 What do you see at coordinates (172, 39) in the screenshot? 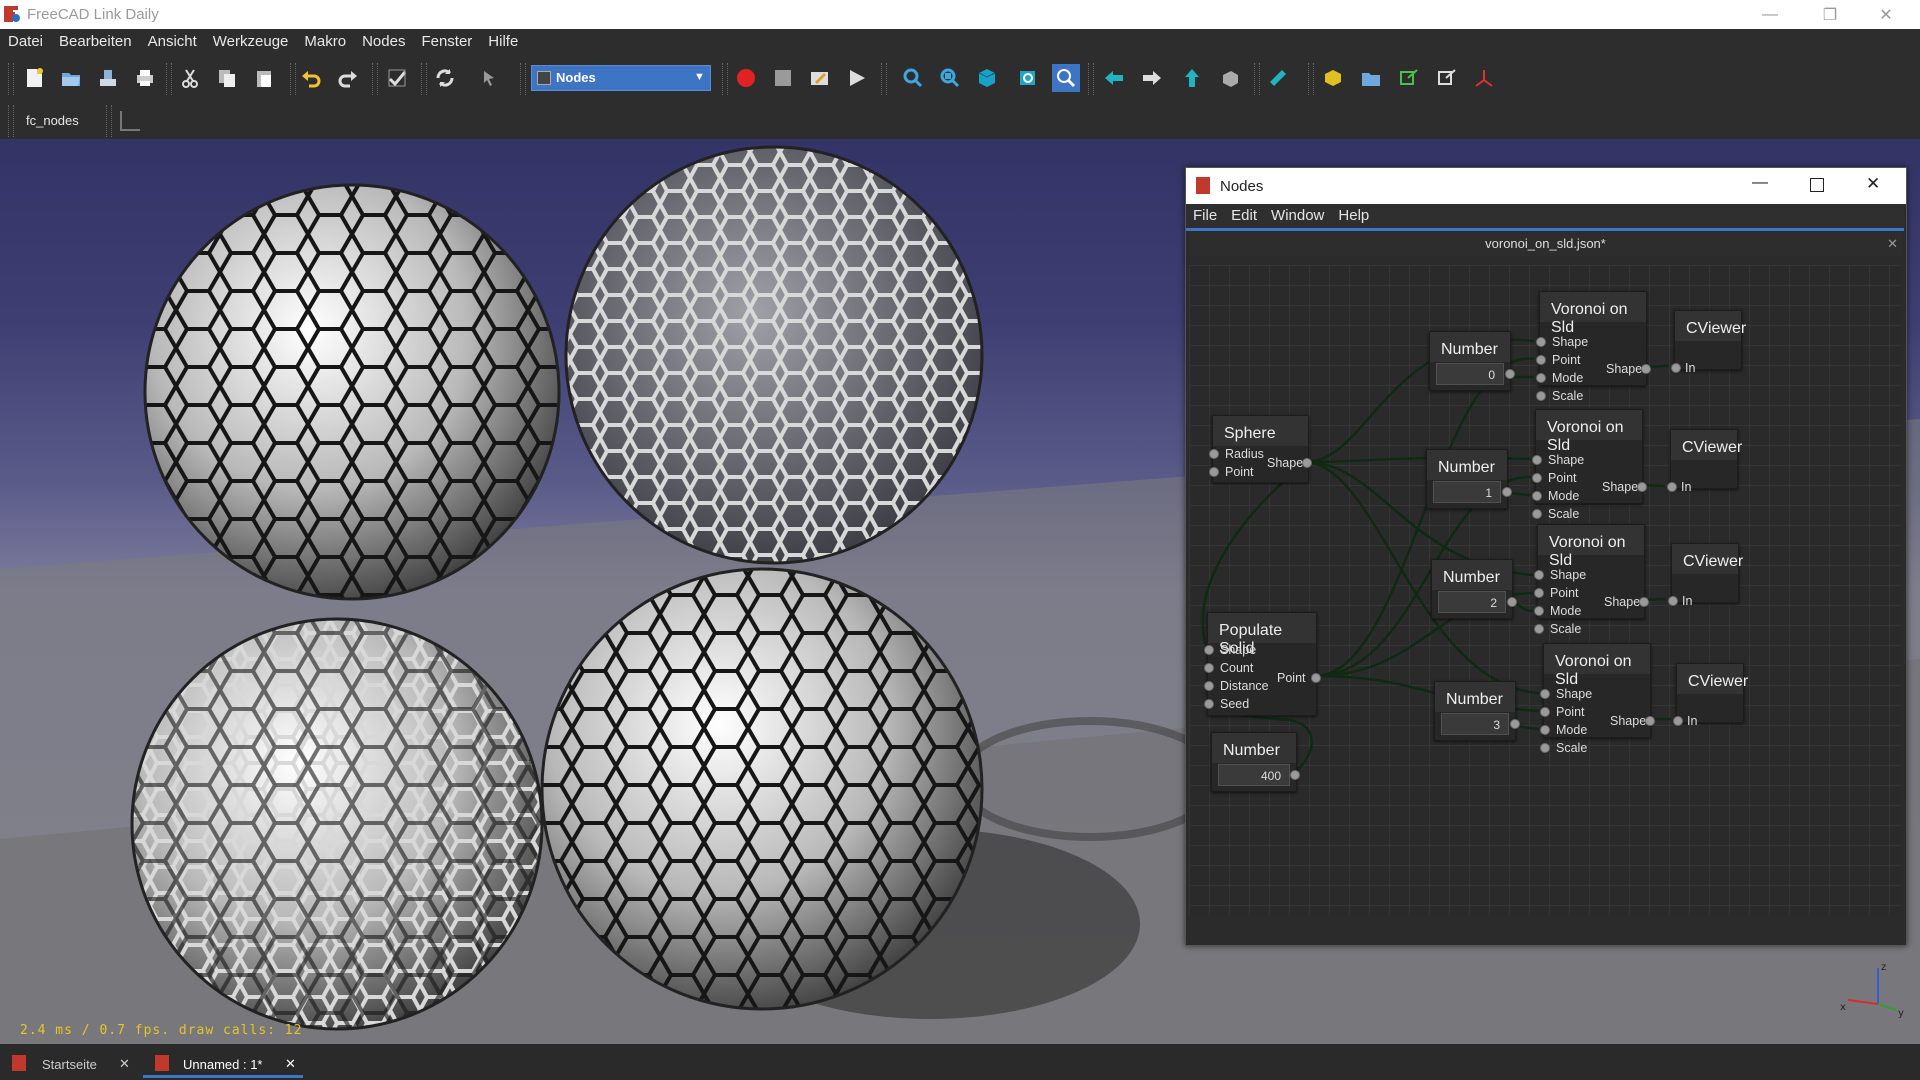
I see `menu-ansicht: Ansicht` at bounding box center [172, 39].